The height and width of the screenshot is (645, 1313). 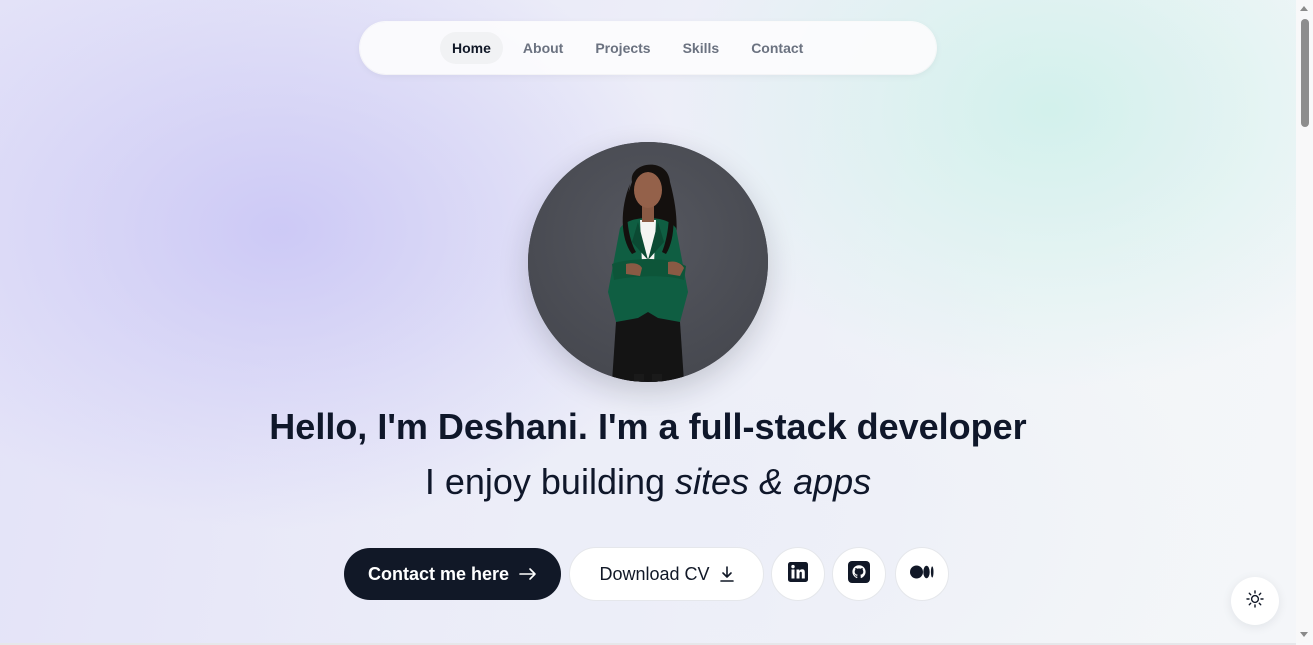 I want to click on scroll-down-arrow-icon, so click(x=1304, y=634).